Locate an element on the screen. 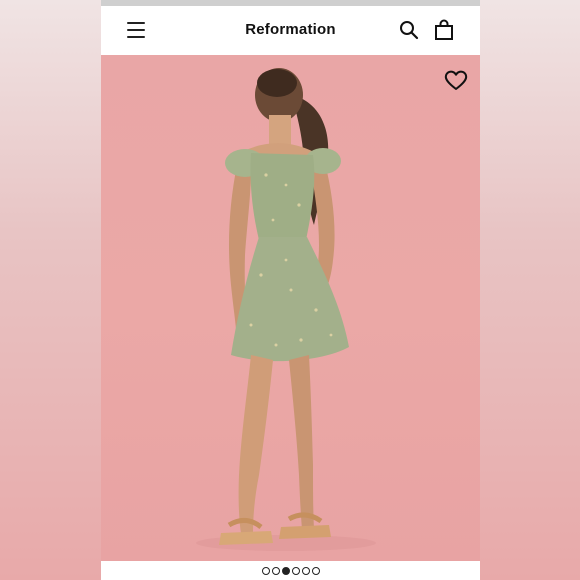 This screenshot has width=580, height=580. carousel-dot-active is located at coordinates (285, 570).